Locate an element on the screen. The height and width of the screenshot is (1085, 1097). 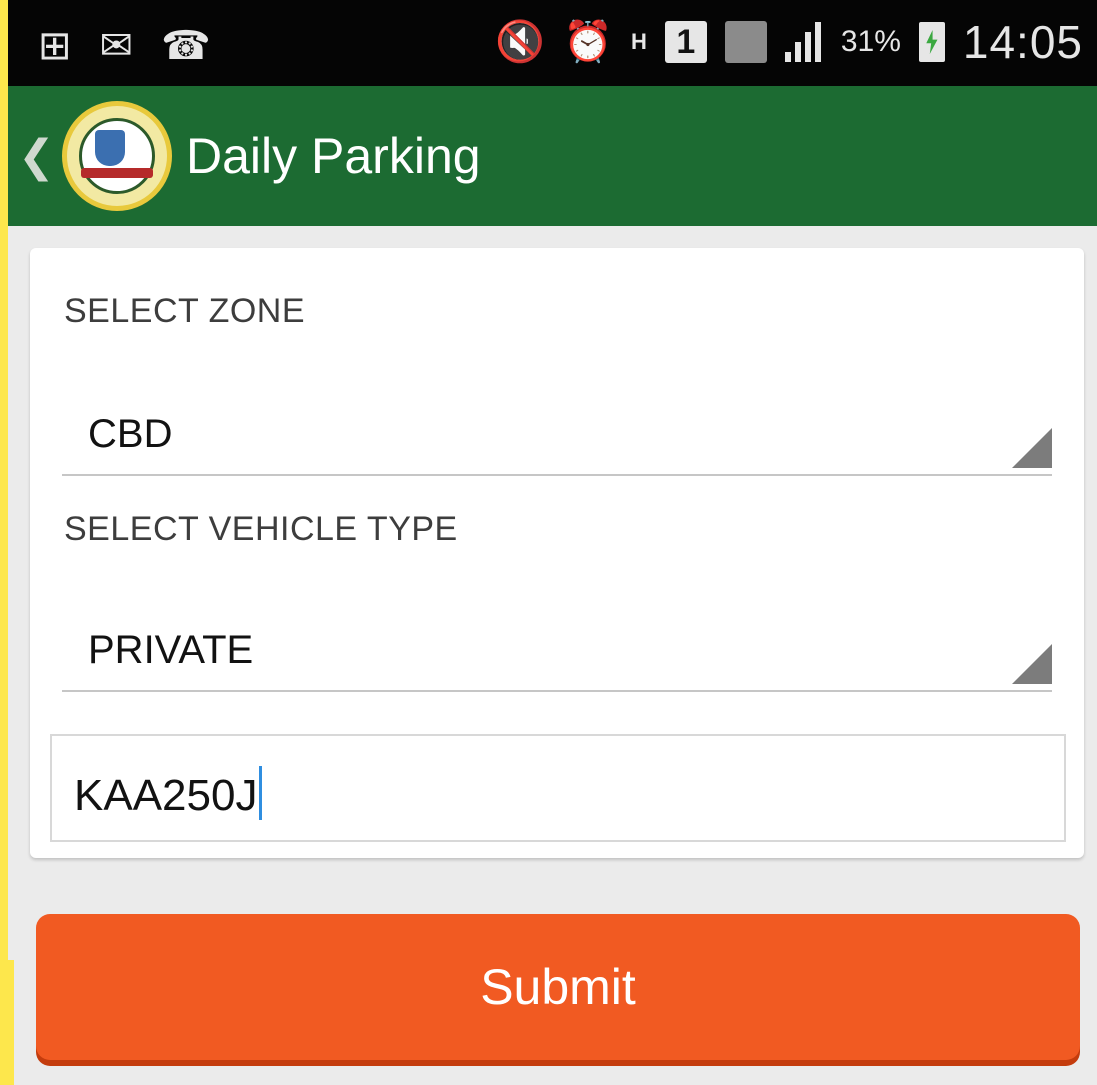
status-bar: ⊞ ✉ ☎ 🔇 ⏰ H 1 31% 14:05 is located at coordinates (552, 43).